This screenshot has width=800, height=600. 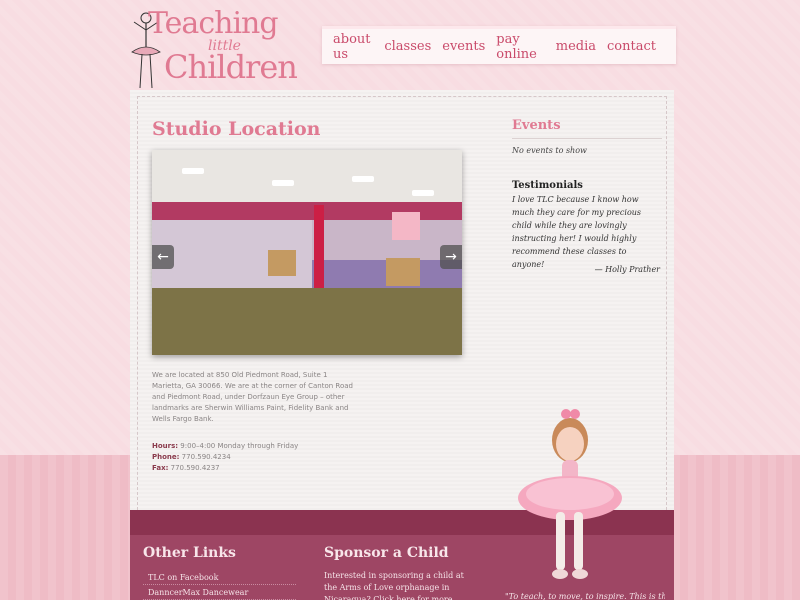 What do you see at coordinates (631, 46) in the screenshot?
I see `nav-contact: contact` at bounding box center [631, 46].